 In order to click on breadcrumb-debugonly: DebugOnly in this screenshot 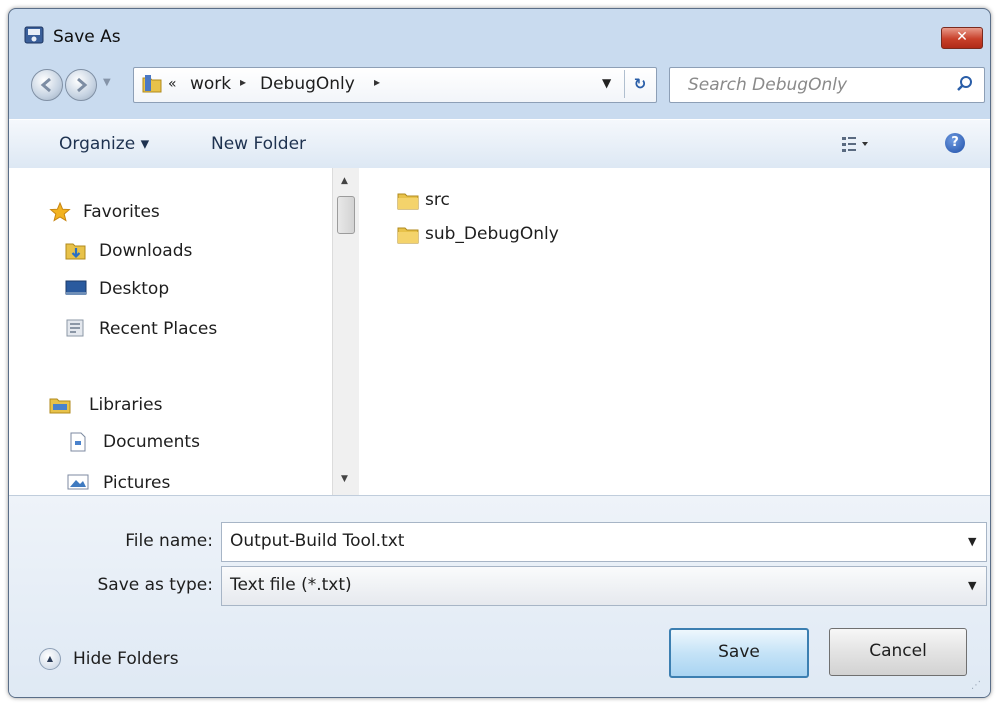, I will do `click(307, 84)`.